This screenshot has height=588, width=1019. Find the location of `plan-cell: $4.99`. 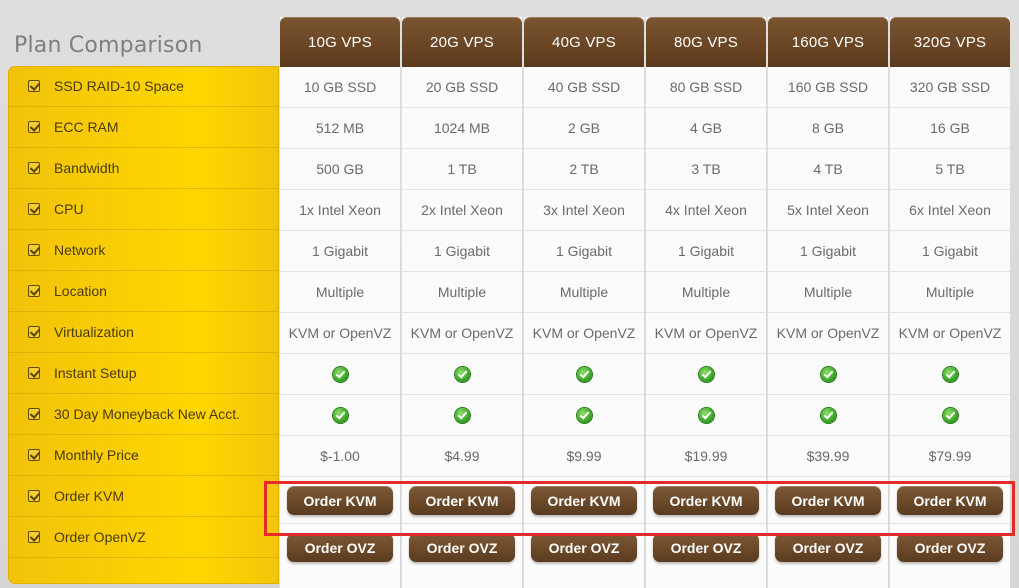

plan-cell: $4.99 is located at coordinates (462, 456).